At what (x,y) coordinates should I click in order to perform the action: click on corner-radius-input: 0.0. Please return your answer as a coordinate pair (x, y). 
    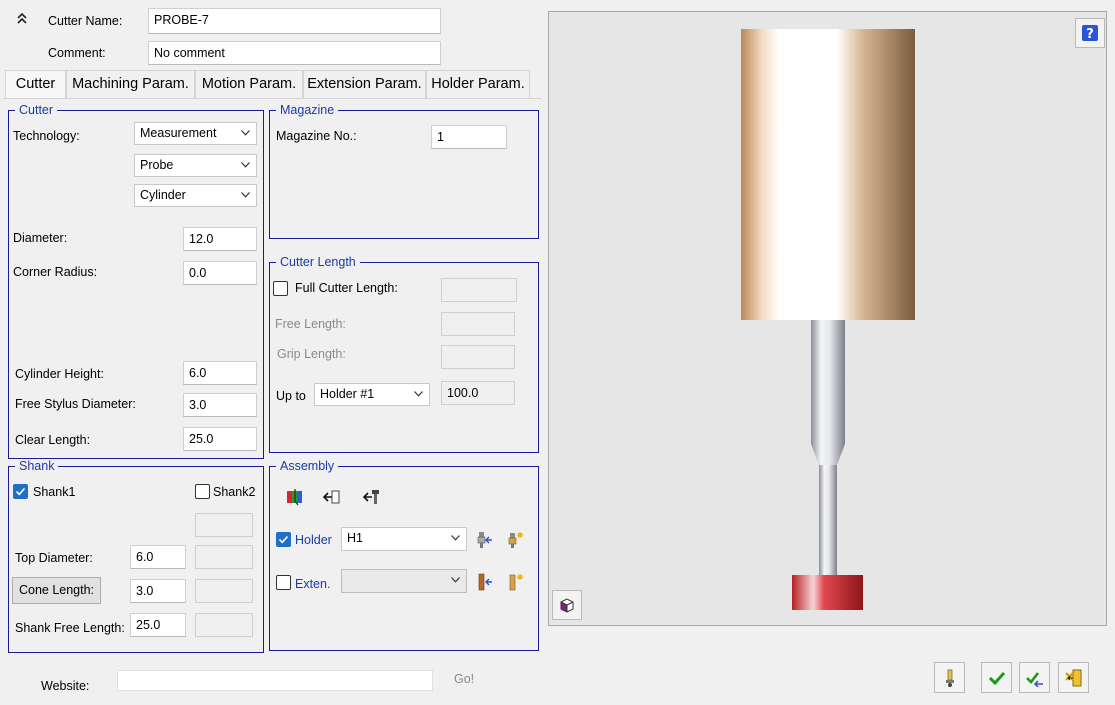
    Looking at the image, I should click on (220, 273).